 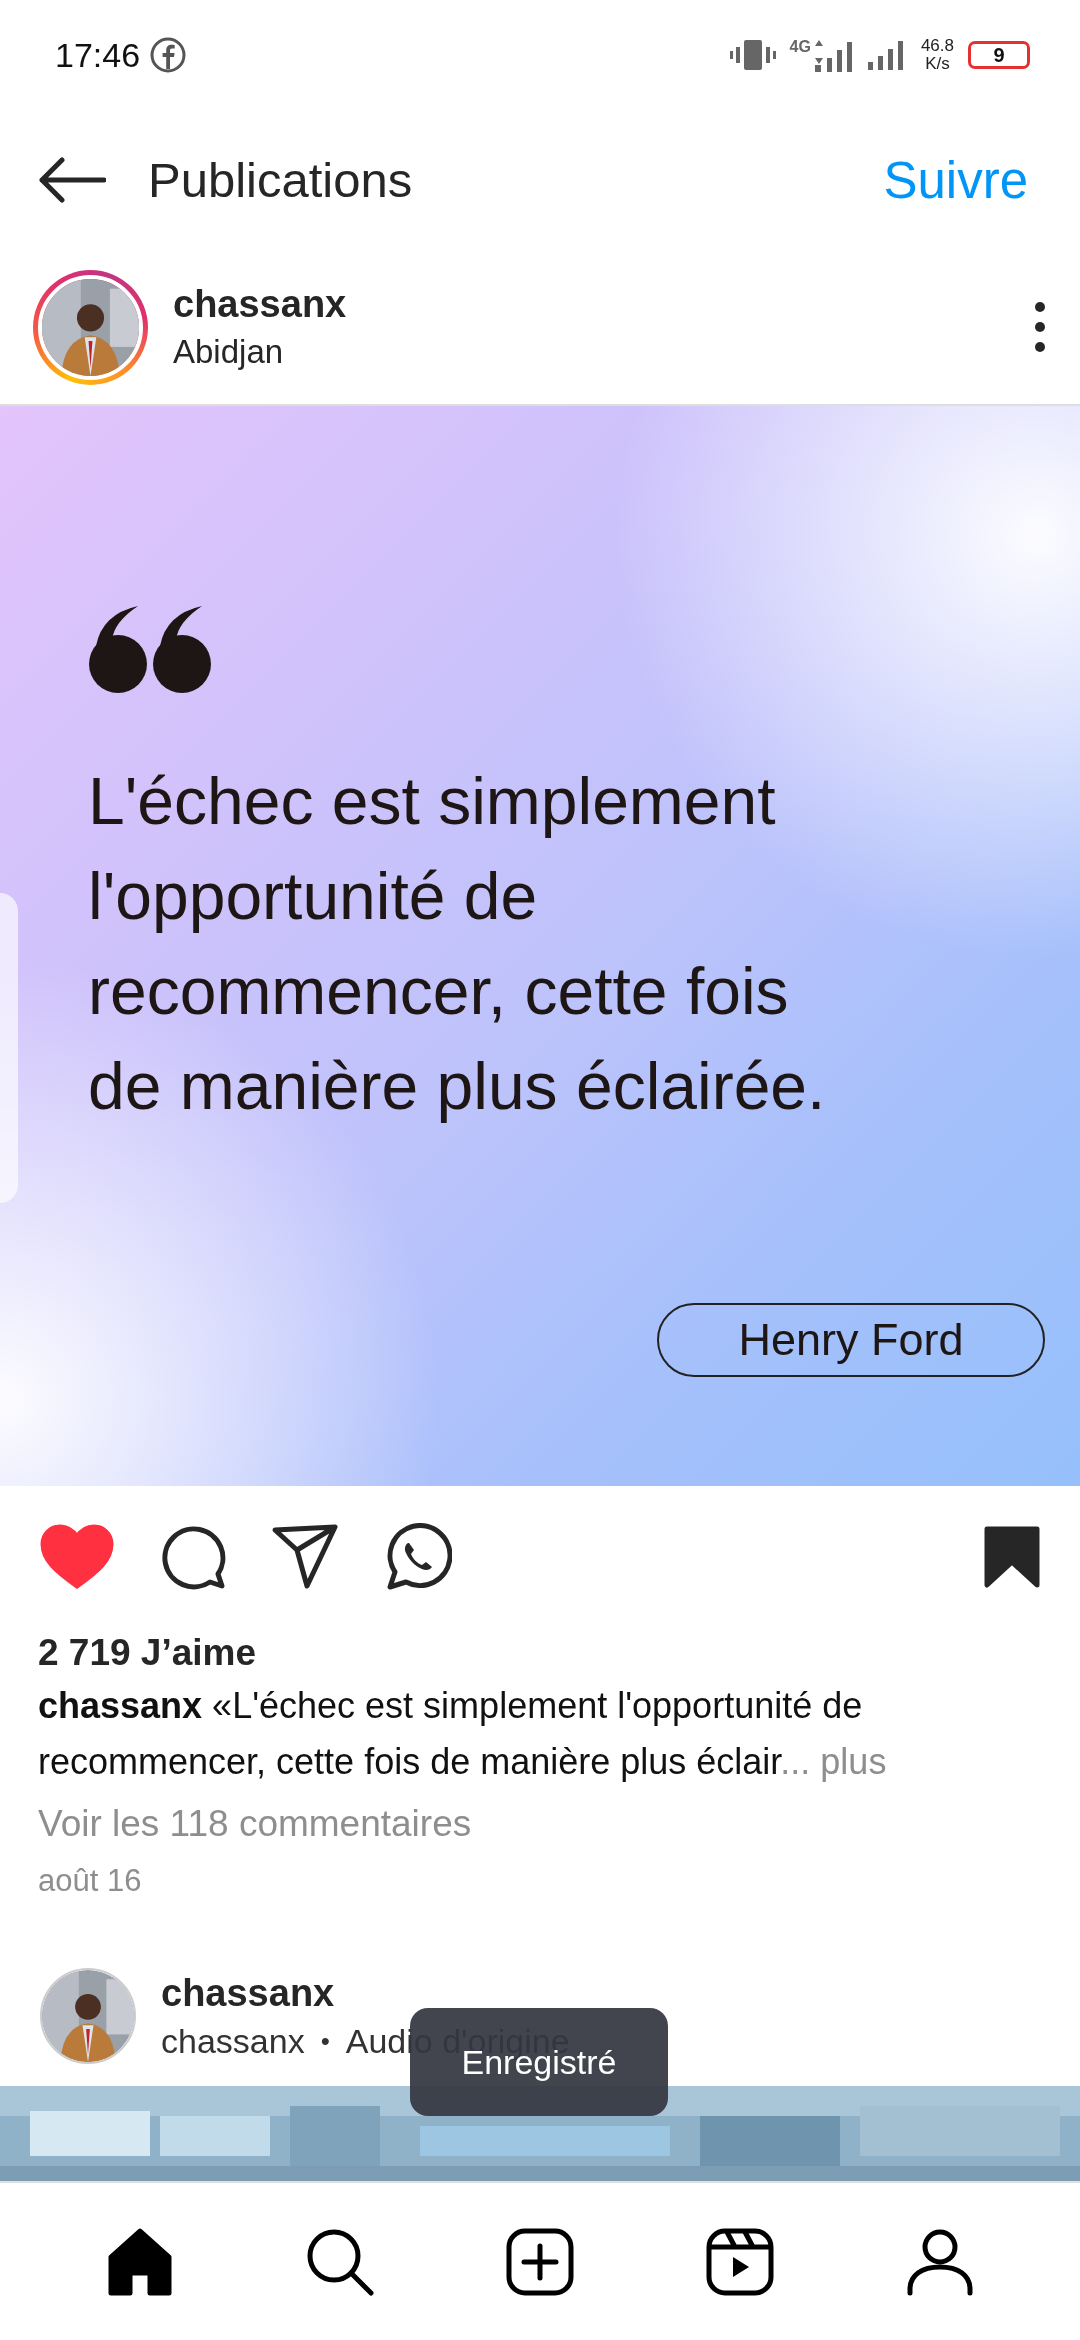 What do you see at coordinates (937, 46) in the screenshot?
I see `network-speed: 46.8` at bounding box center [937, 46].